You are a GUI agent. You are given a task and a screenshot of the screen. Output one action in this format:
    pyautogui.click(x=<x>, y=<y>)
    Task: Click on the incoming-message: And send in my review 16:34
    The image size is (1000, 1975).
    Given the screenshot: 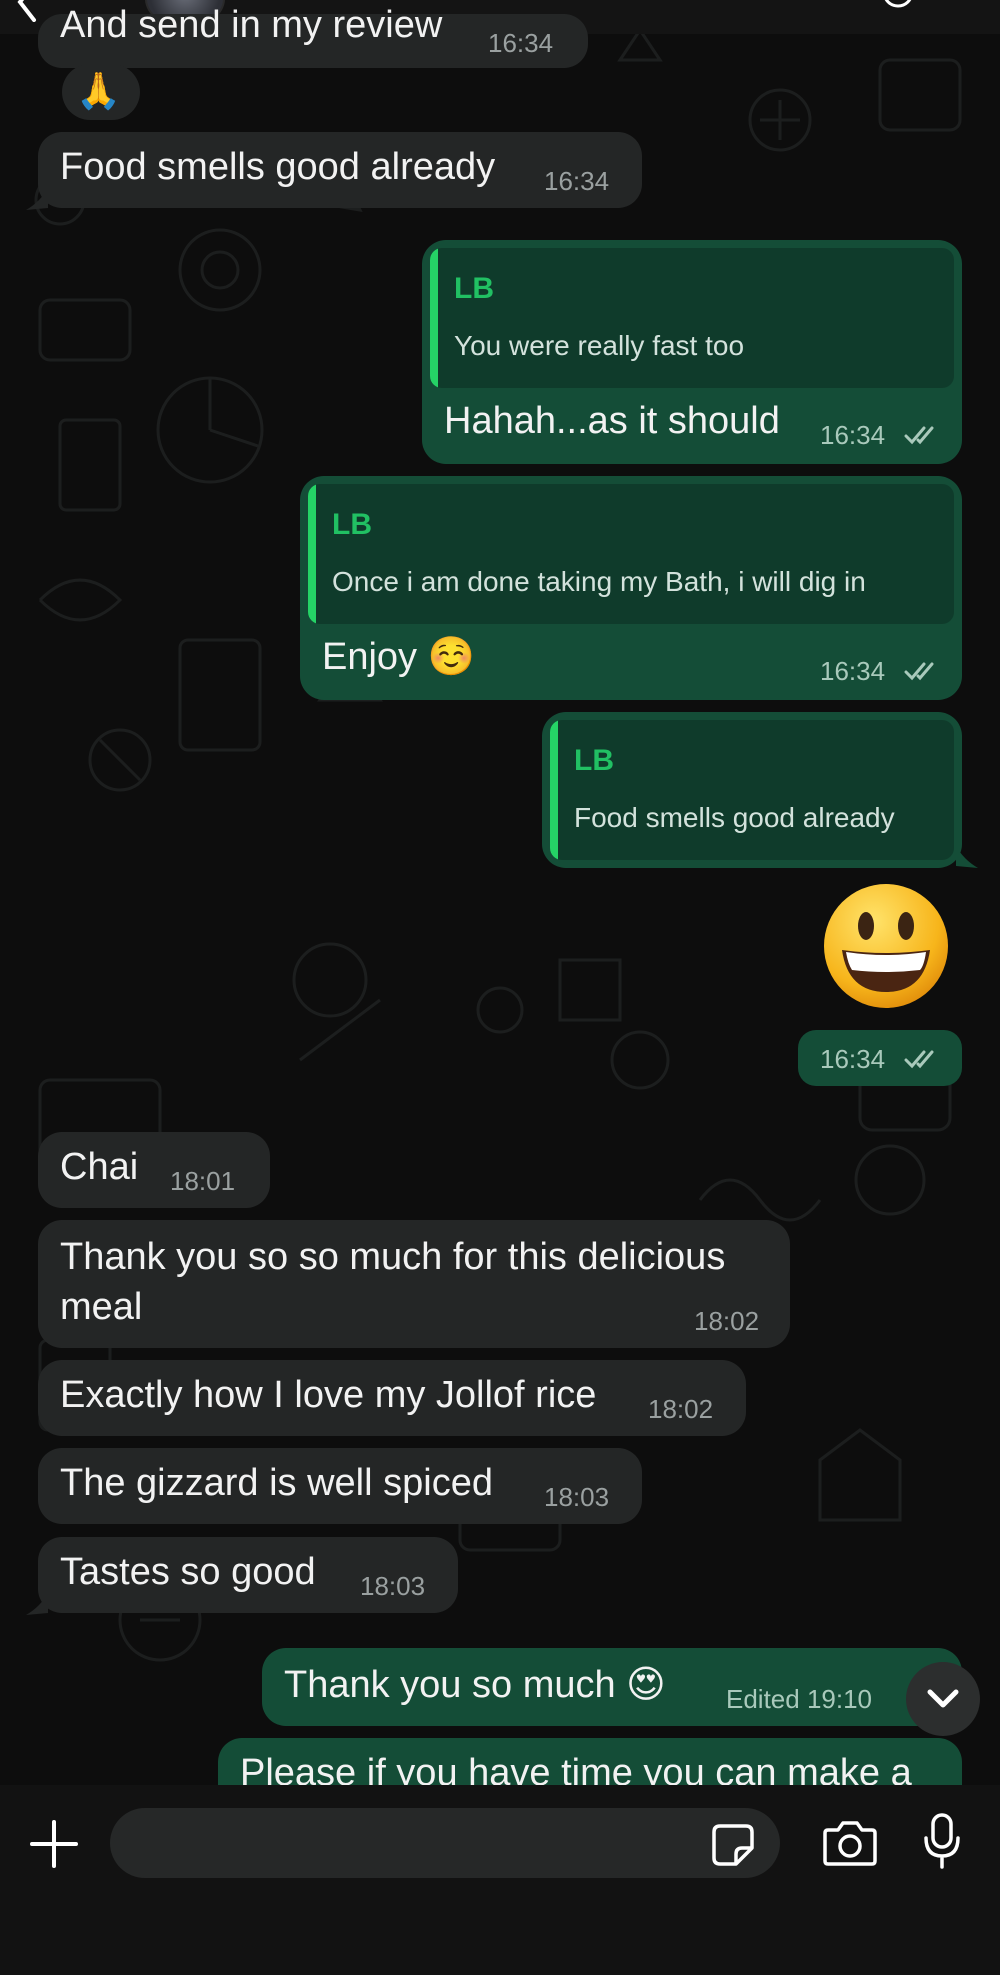 What is the action you would take?
    pyautogui.click(x=313, y=36)
    